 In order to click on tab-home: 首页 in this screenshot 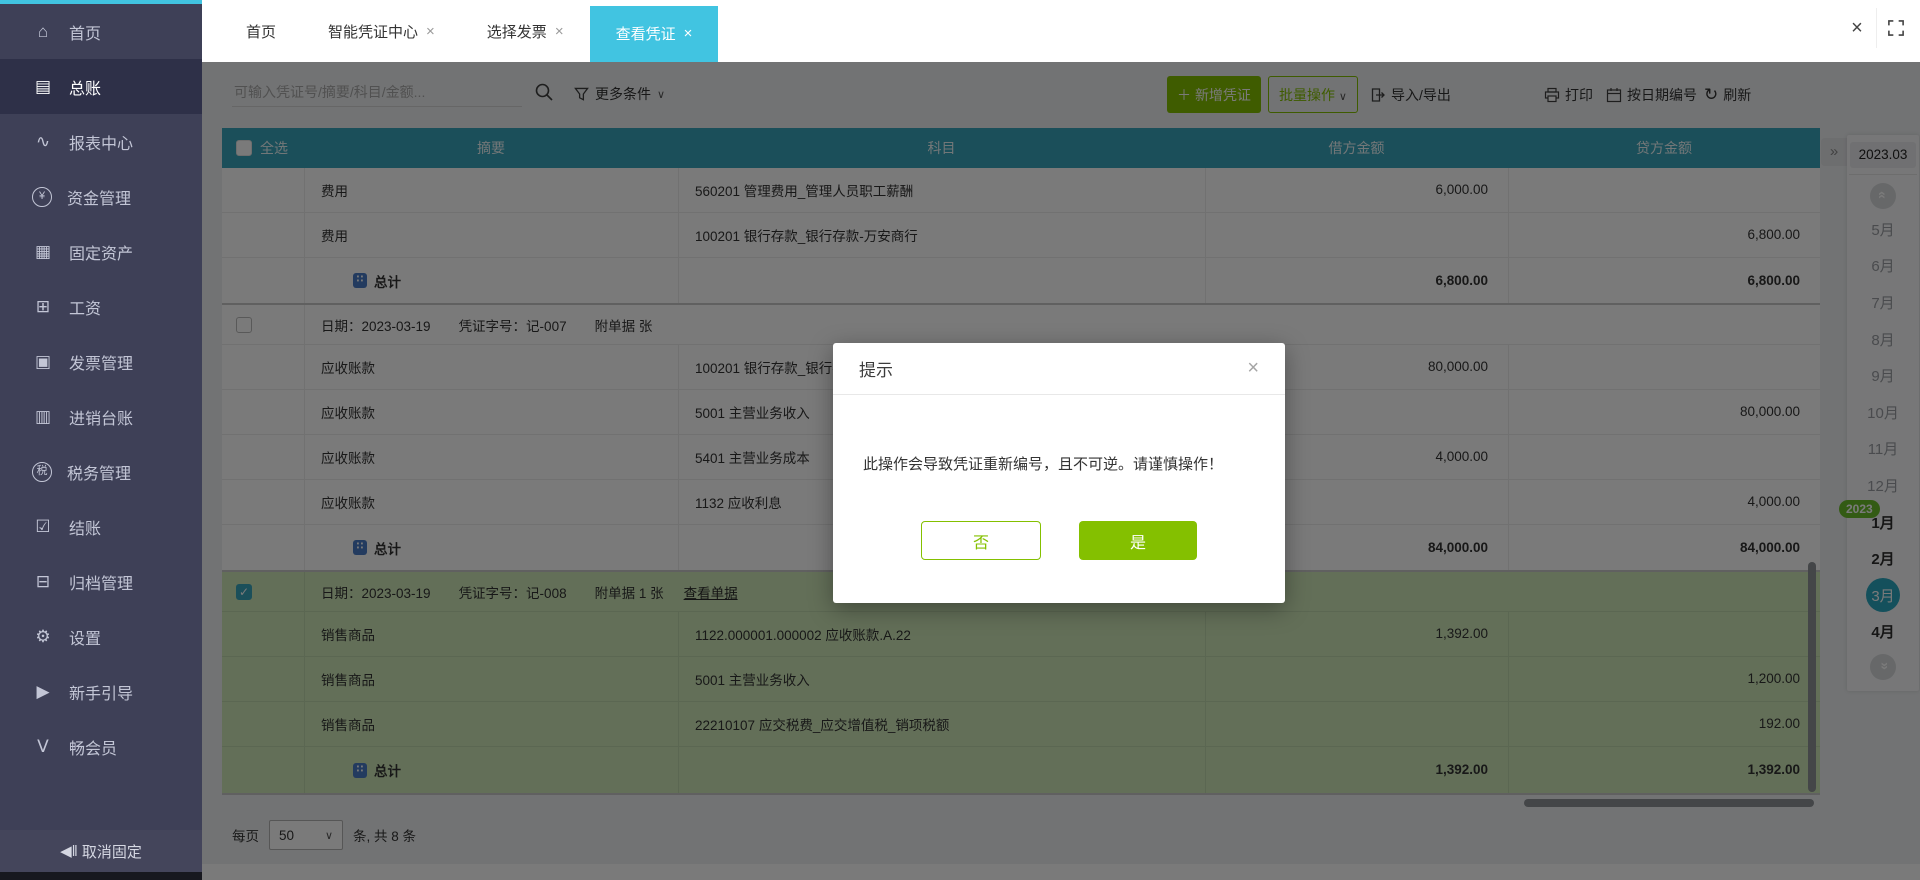, I will do `click(261, 31)`.